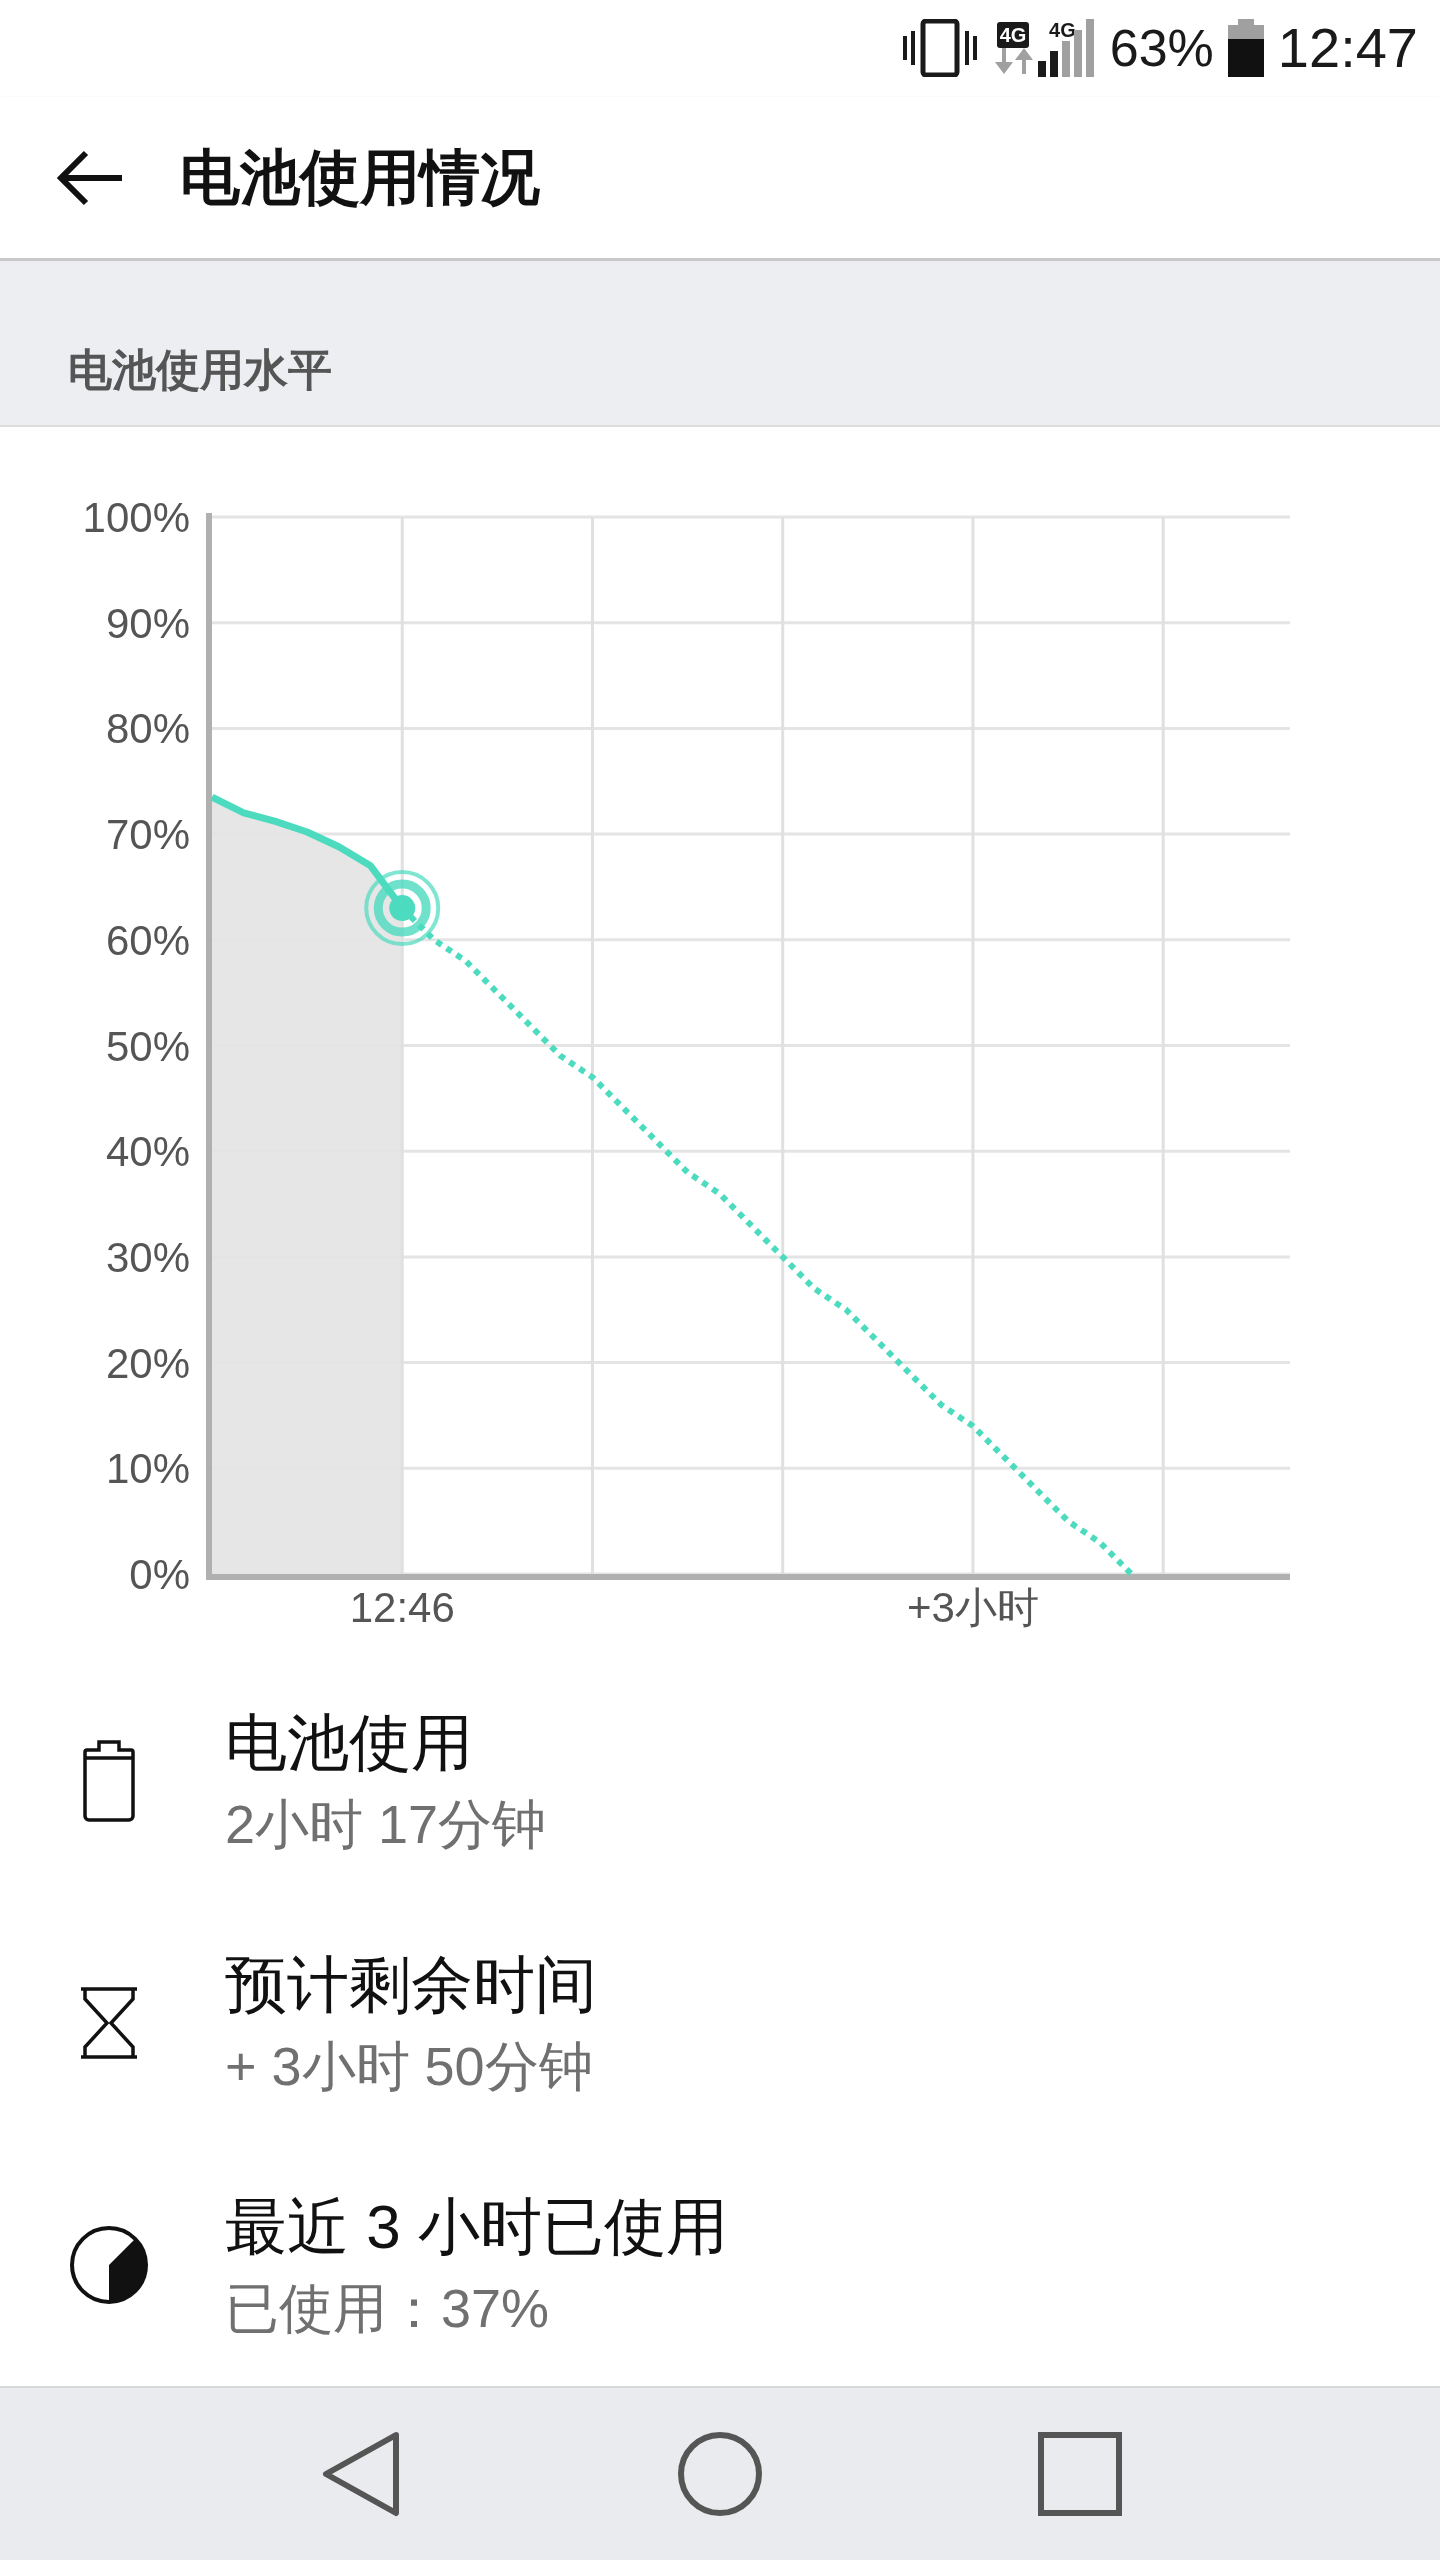  What do you see at coordinates (411, 1984) in the screenshot?
I see `item-title: 预计剩余时间` at bounding box center [411, 1984].